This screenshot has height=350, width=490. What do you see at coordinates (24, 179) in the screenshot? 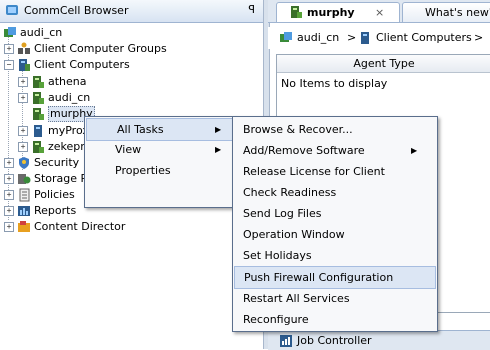
I see `storage-icon` at bounding box center [24, 179].